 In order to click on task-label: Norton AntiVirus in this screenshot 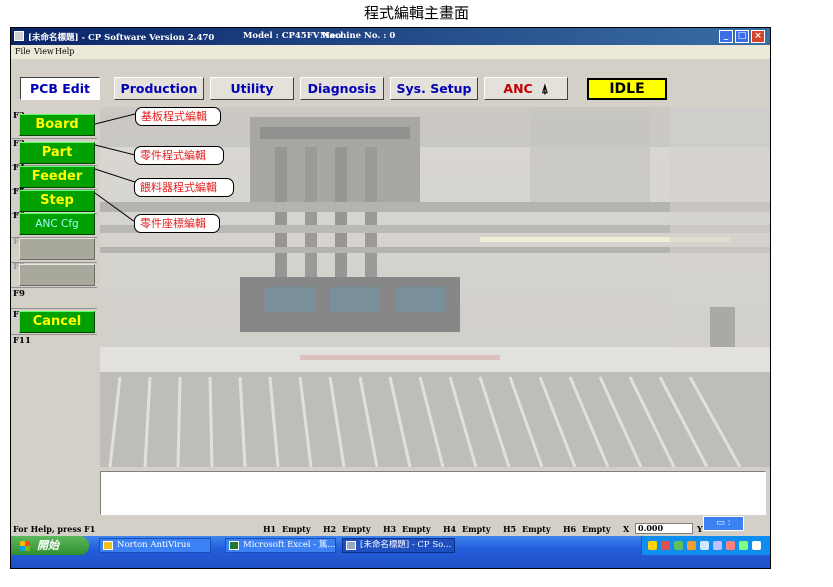, I will do `click(154, 545)`.